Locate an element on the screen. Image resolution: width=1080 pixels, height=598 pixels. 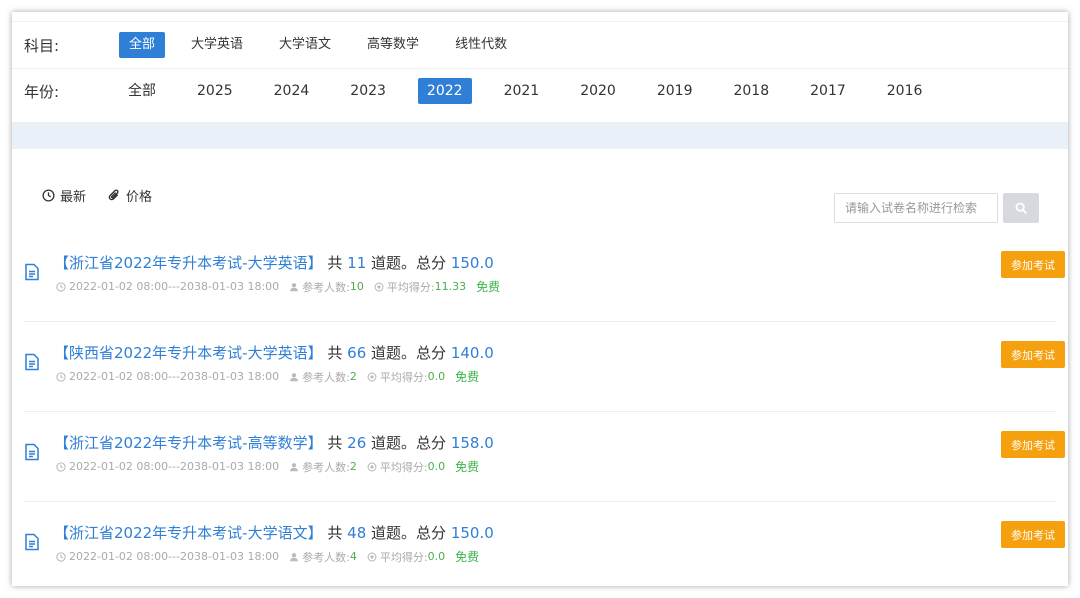
exam-title-line: 【陕西省2022年专升本考试-大学英语】 共 66 道题。总分 140.0 is located at coordinates (274, 352).